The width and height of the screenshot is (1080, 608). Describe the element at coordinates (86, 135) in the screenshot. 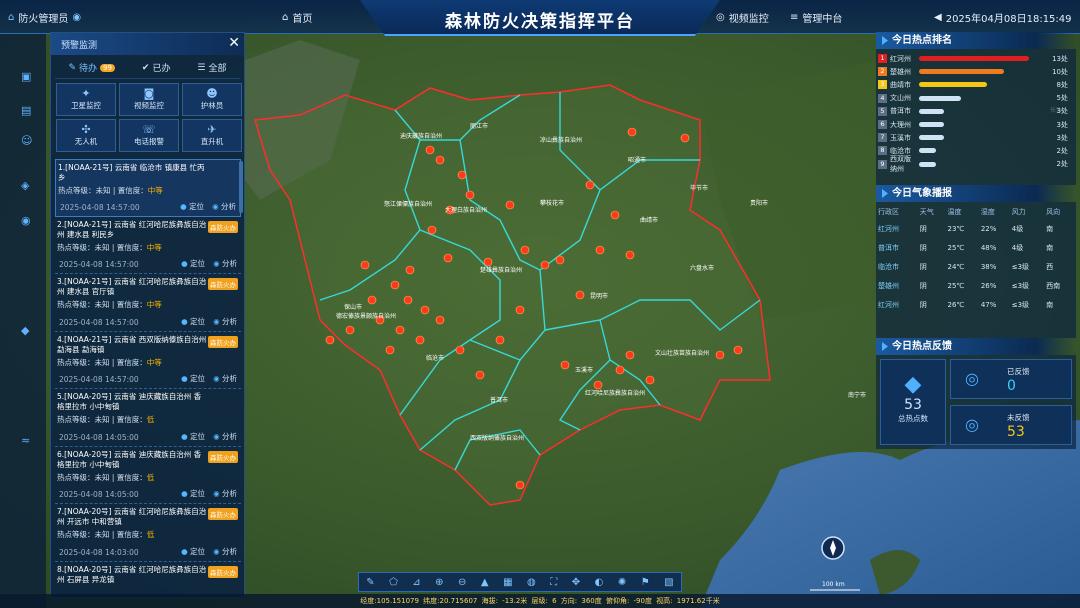

I see `source-drone: ✣ 无人机` at that location.